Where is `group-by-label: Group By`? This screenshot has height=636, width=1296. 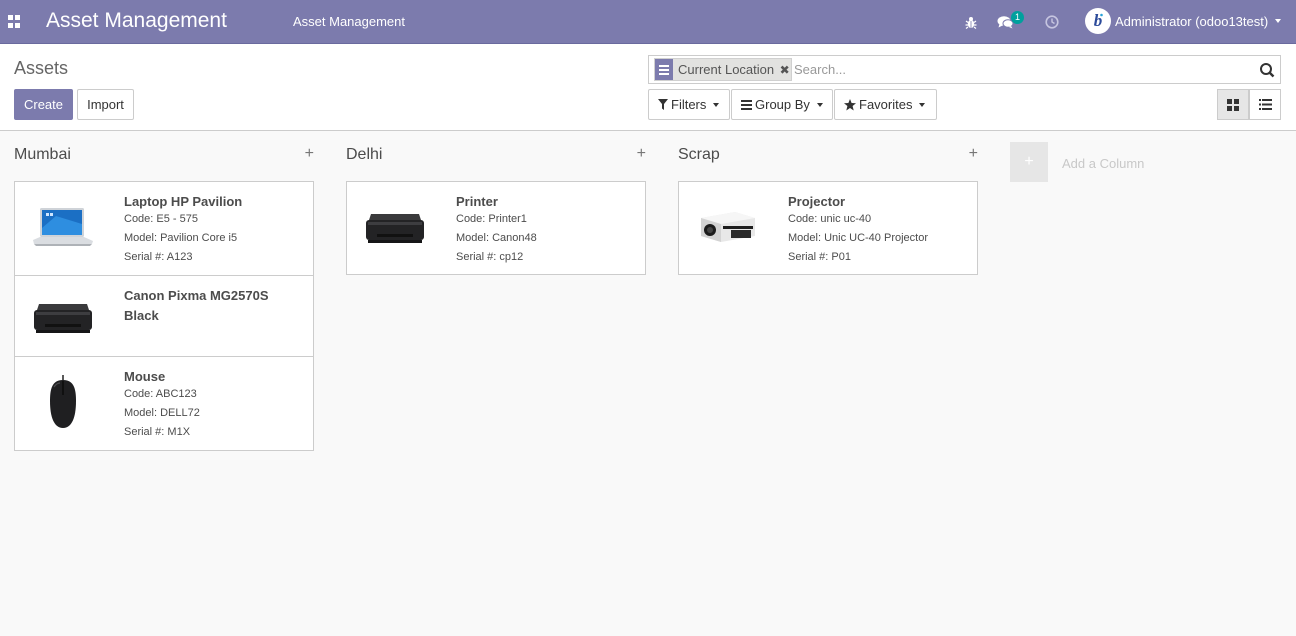 group-by-label: Group By is located at coordinates (782, 104).